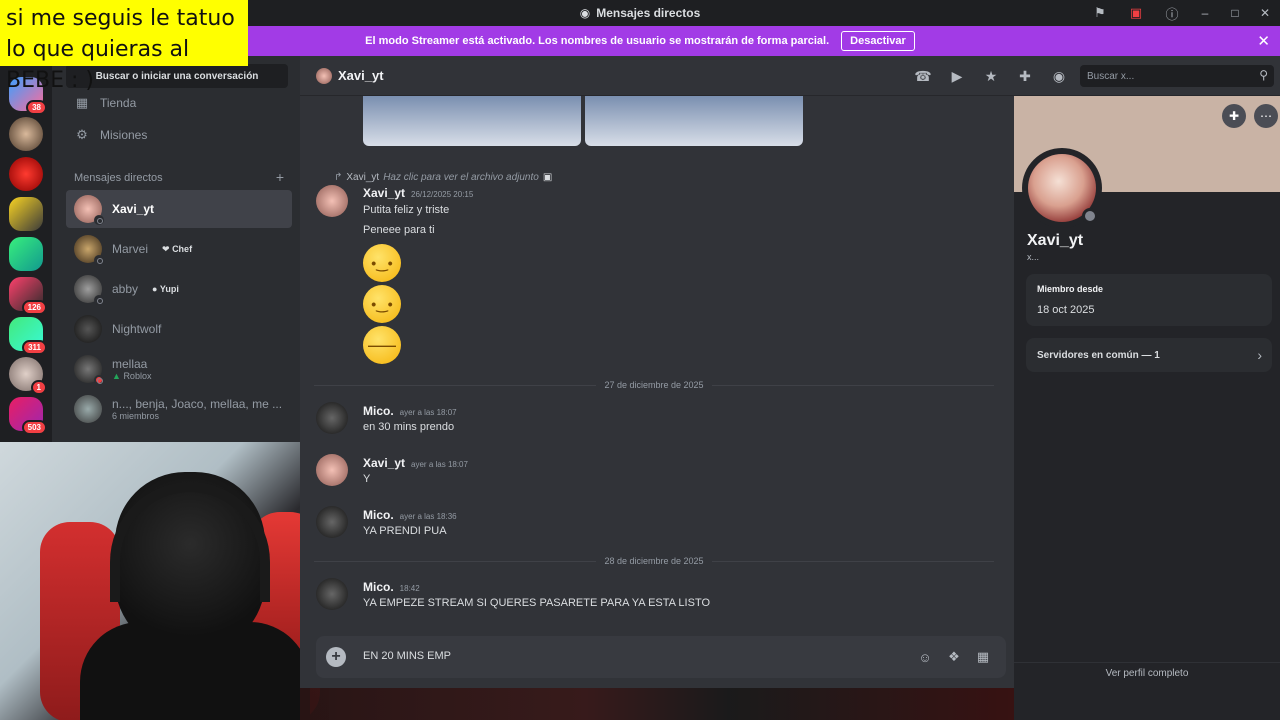 The image size is (1280, 720). What do you see at coordinates (36, 107) in the screenshot?
I see `server-badge: 38` at bounding box center [36, 107].